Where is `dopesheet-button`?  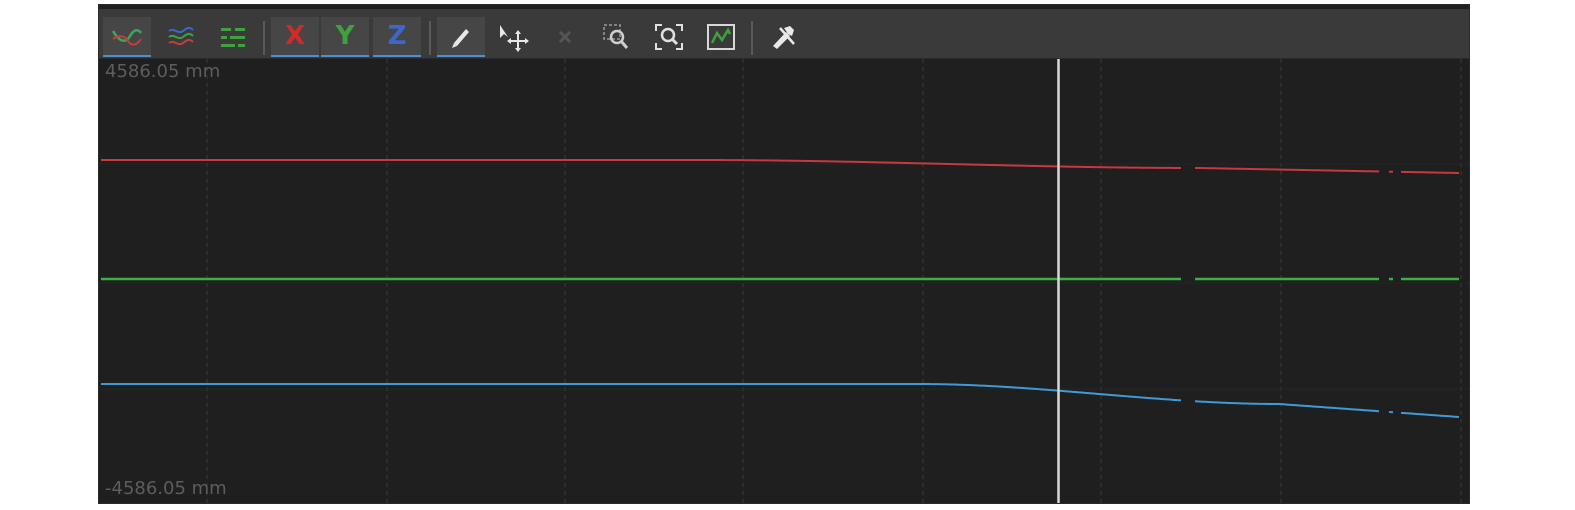
dopesheet-button is located at coordinates (233, 37).